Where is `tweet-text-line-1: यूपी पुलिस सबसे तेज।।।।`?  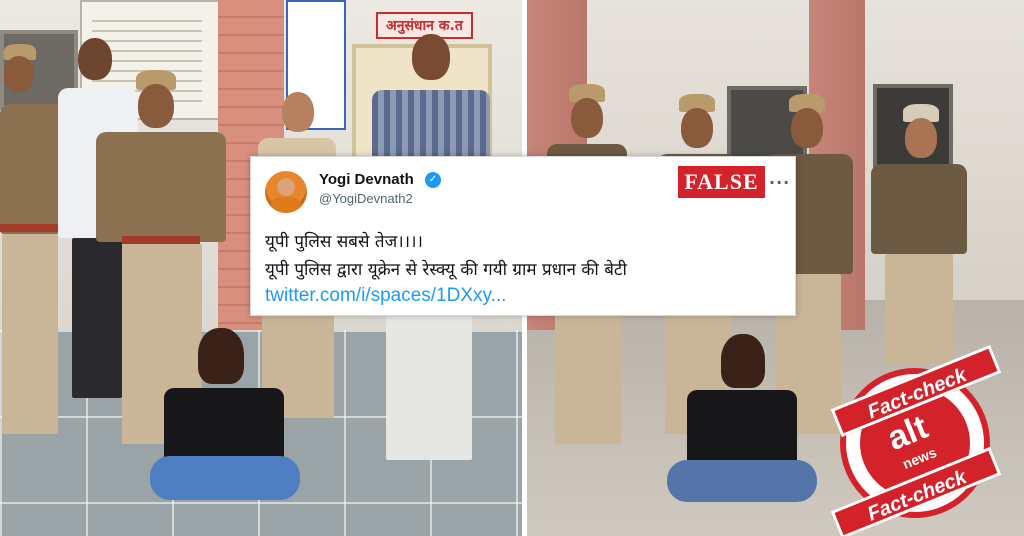 tweet-text-line-1: यूपी पुलिस सबसे तेज।।।। is located at coordinates (344, 242).